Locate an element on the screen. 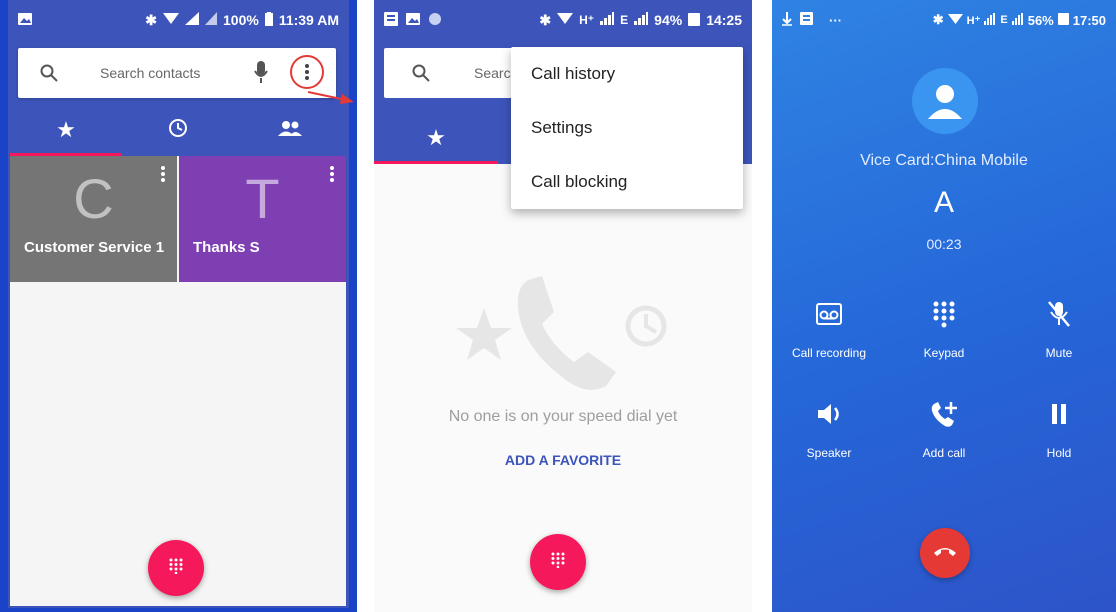 The height and width of the screenshot is (612, 1116). add-favorite-button: ADD A FAVORITE is located at coordinates (563, 460).